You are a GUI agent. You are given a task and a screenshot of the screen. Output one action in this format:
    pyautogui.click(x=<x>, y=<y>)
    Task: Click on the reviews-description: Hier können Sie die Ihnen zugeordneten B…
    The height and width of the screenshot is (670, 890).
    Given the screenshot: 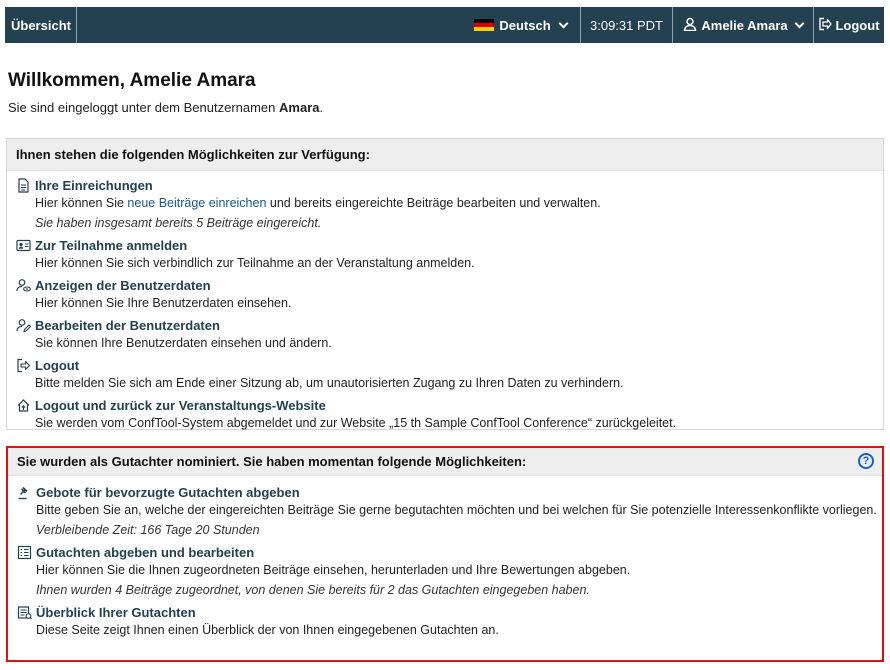 What is the action you would take?
    pyautogui.click(x=333, y=570)
    